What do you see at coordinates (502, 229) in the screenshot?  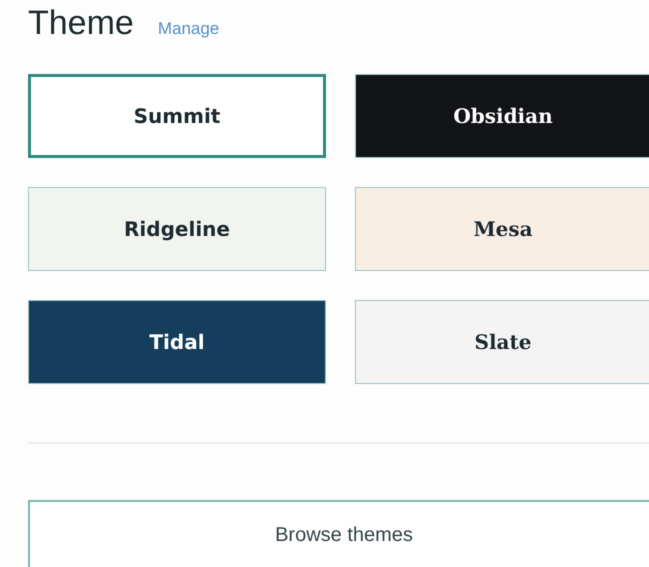 I see `theme-option: Mesa` at bounding box center [502, 229].